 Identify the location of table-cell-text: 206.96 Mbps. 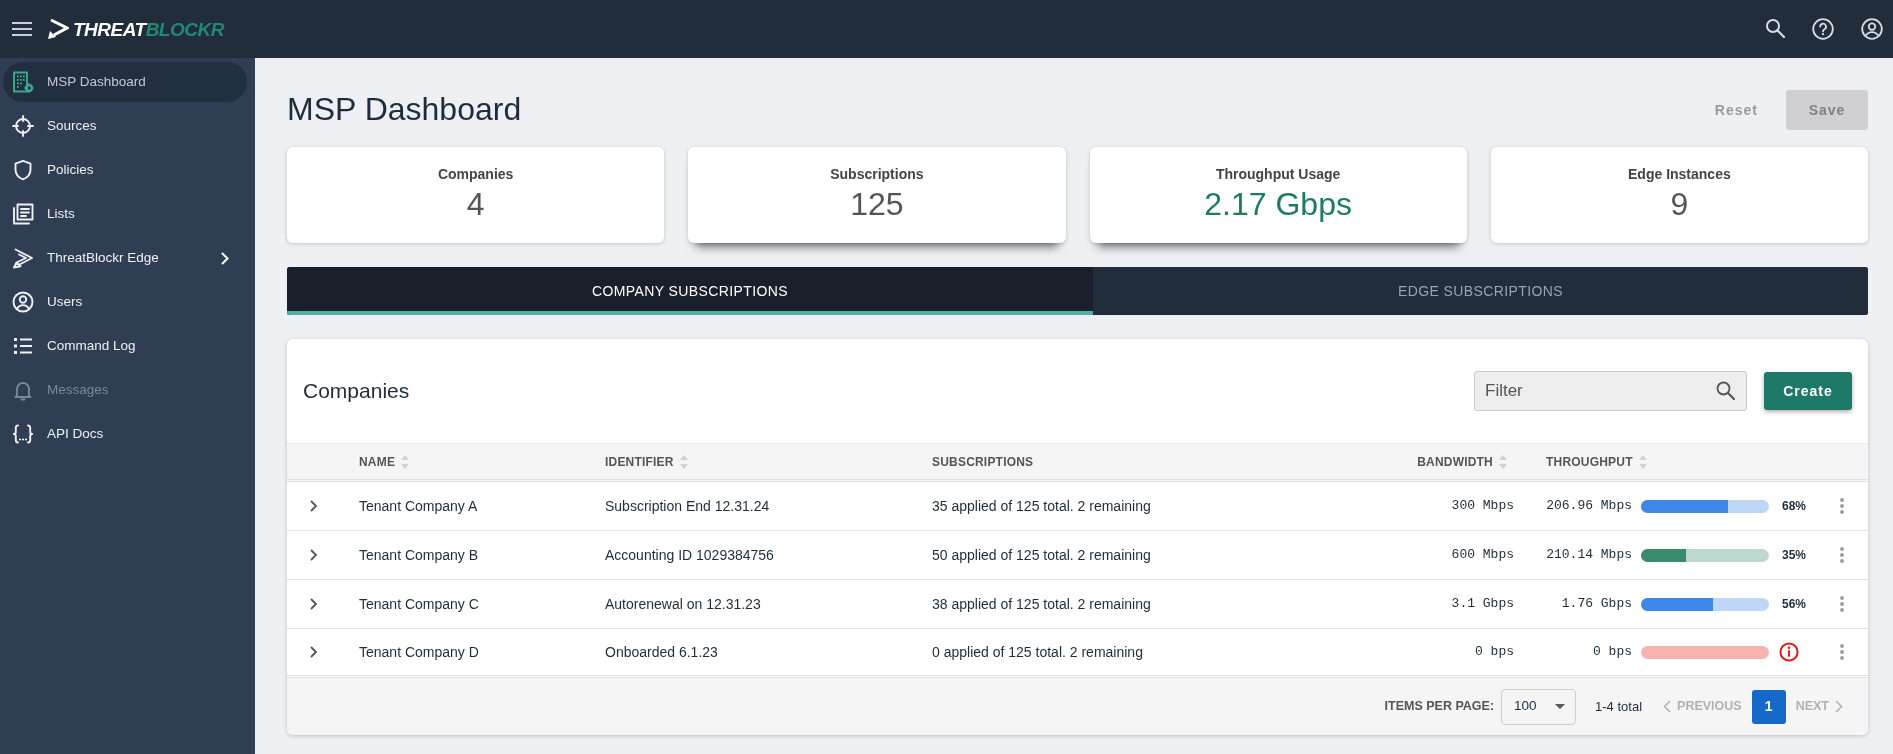
(1589, 506).